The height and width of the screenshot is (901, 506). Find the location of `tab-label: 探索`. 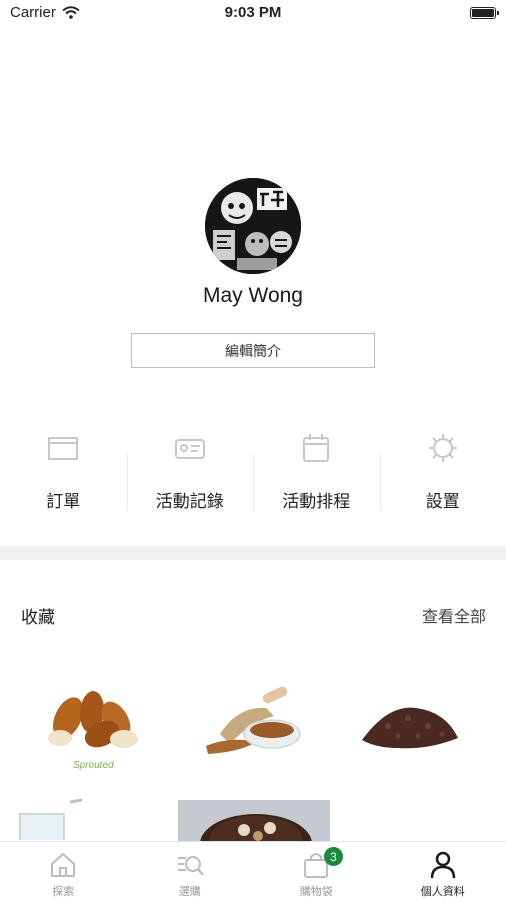

tab-label: 探索 is located at coordinates (63, 891).